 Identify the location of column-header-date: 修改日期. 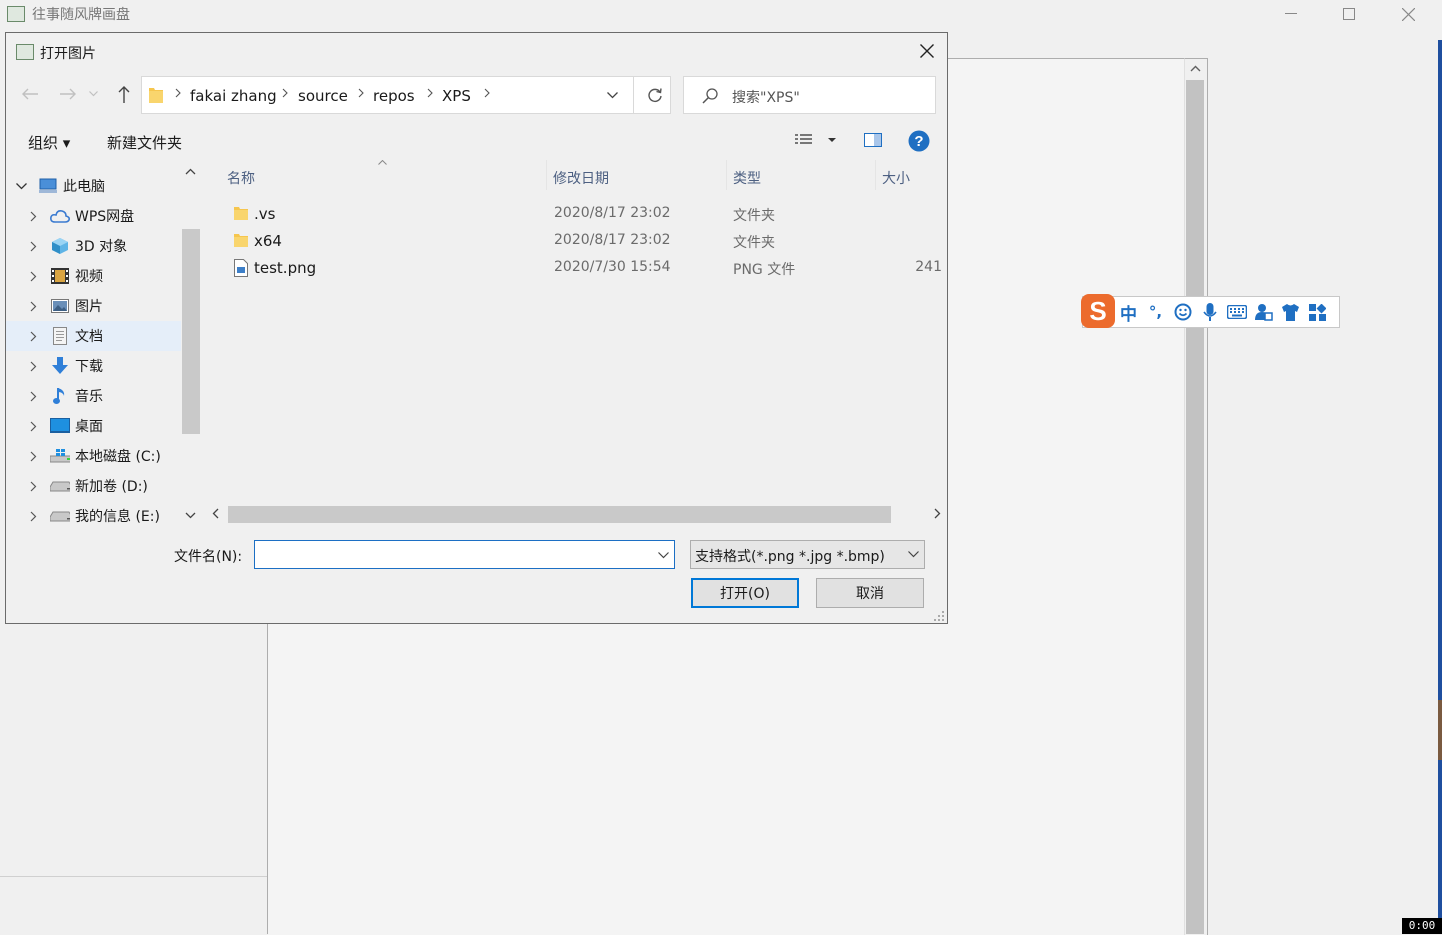
(581, 178).